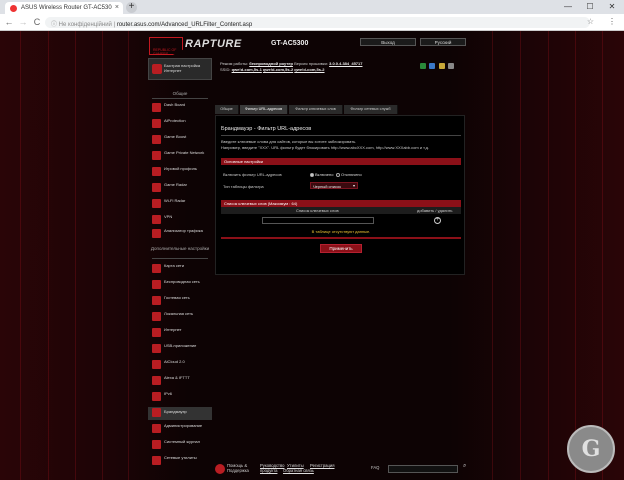 Image resolution: width=624 pixels, height=480 pixels. I want to click on sidebar-item-network-tools: Сетевые утилиты, so click(182, 461).